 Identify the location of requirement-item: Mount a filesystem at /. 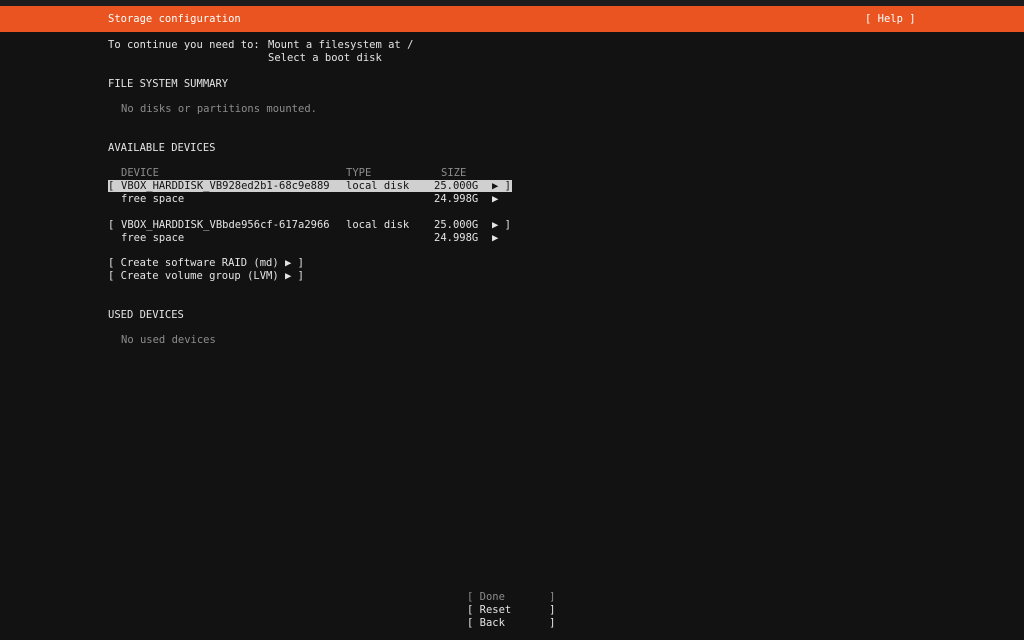
(341, 45).